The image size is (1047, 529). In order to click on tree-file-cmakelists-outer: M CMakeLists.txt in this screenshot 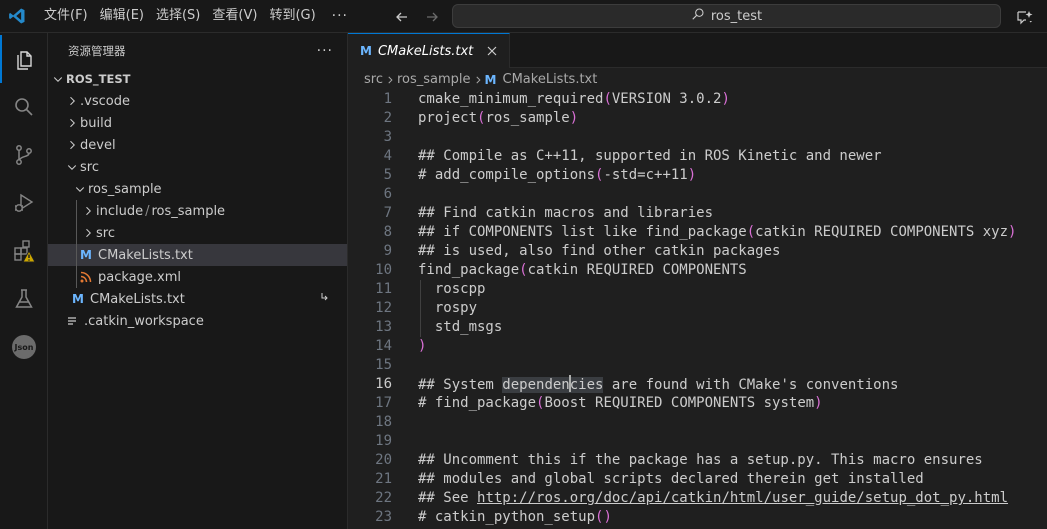, I will do `click(197, 299)`.